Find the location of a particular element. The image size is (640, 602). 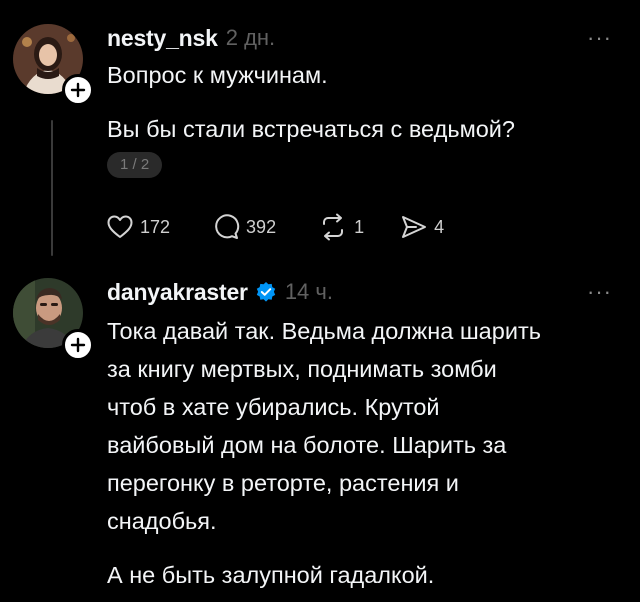

post-time-nesty: 2 дн. is located at coordinates (250, 37).